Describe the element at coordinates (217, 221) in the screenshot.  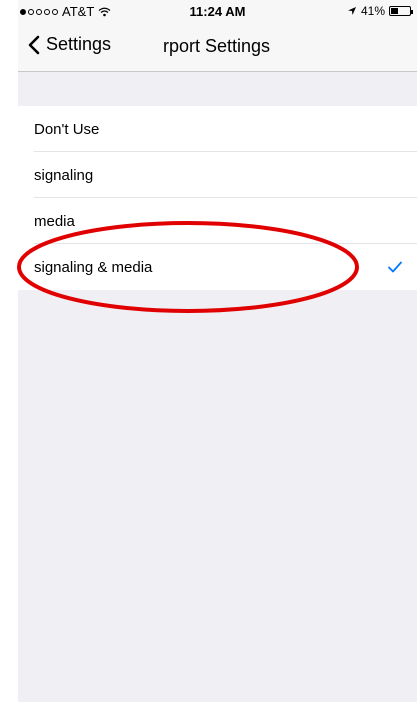
I see `option-media: media` at that location.